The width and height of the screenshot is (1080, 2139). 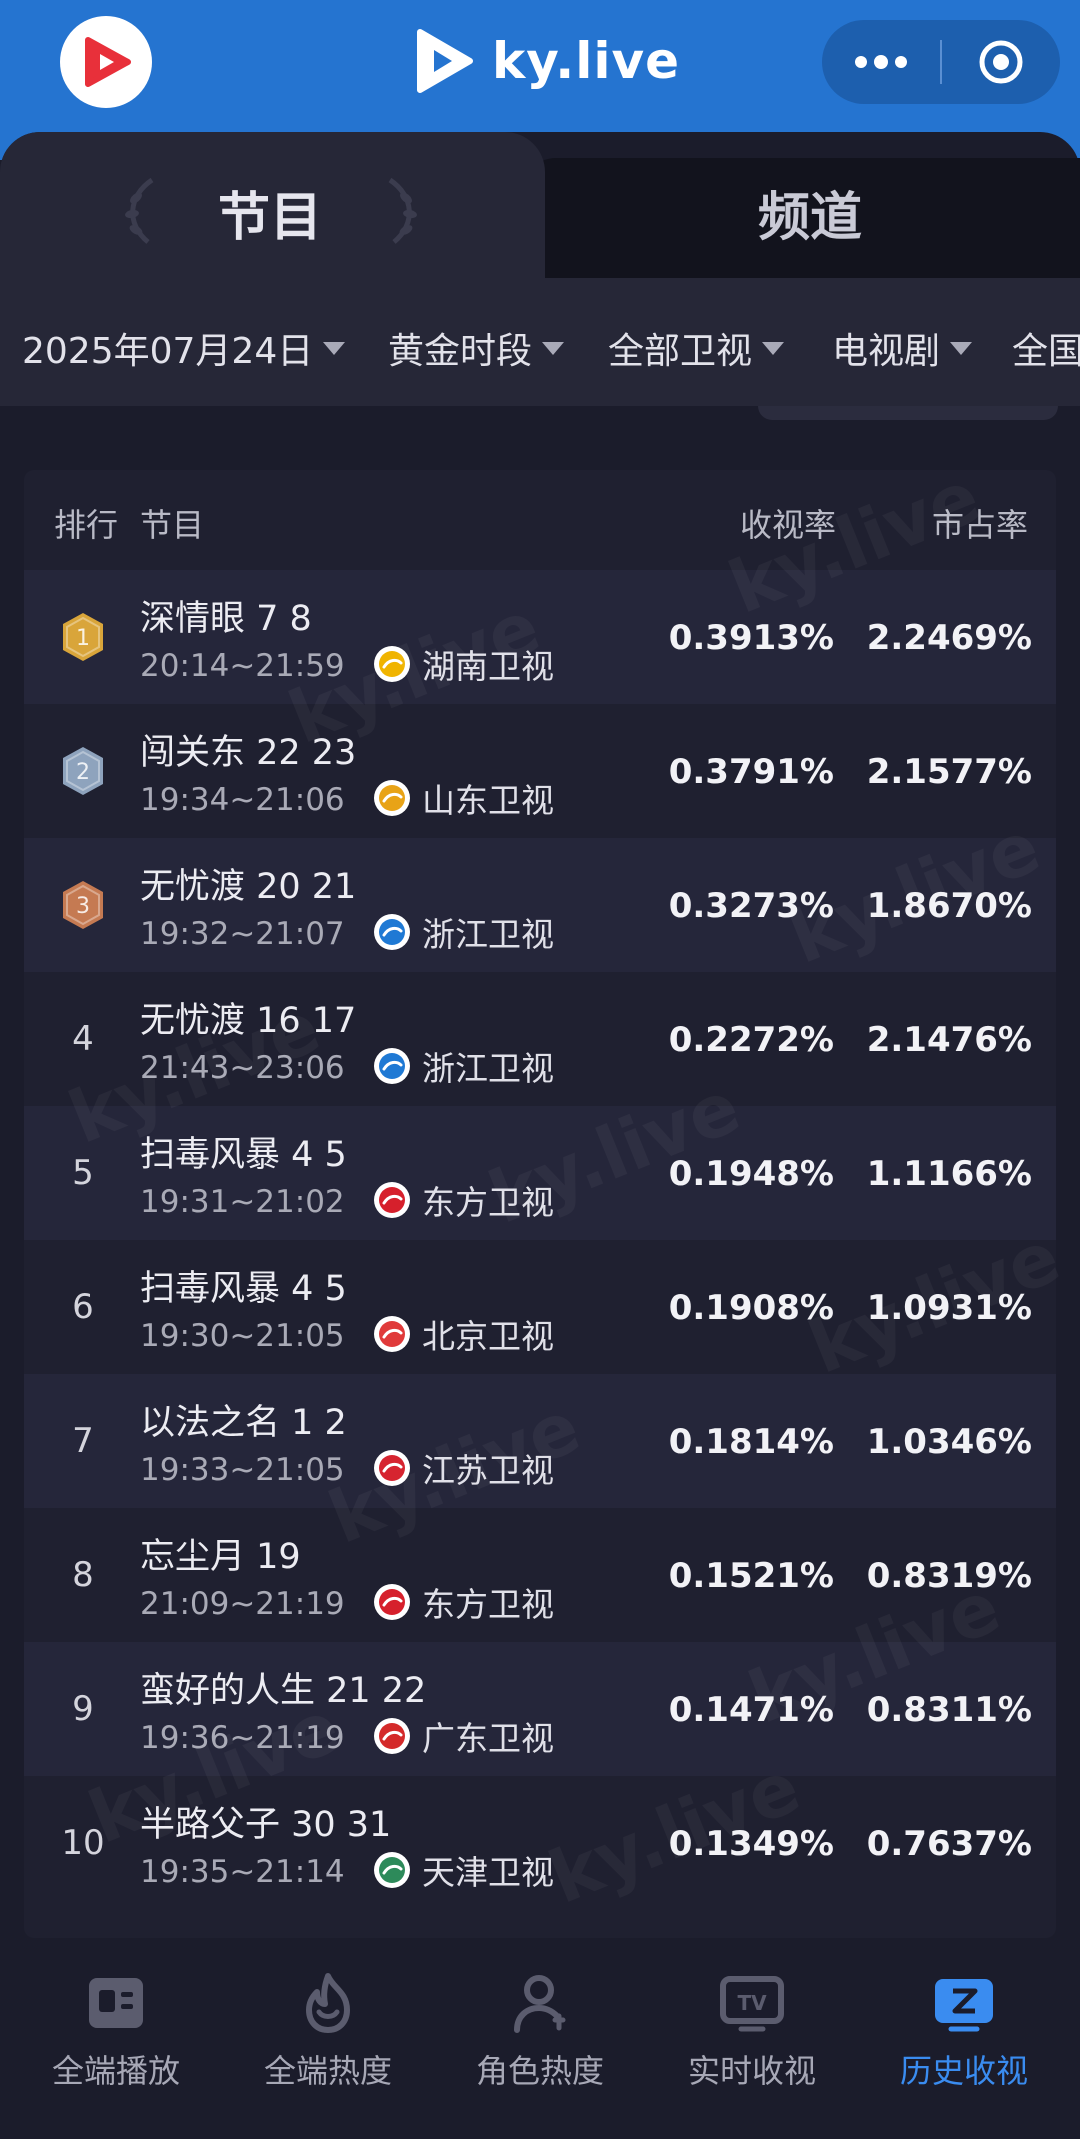 What do you see at coordinates (680, 351) in the screenshot?
I see `filter-channel-group-label: 全部卫视` at bounding box center [680, 351].